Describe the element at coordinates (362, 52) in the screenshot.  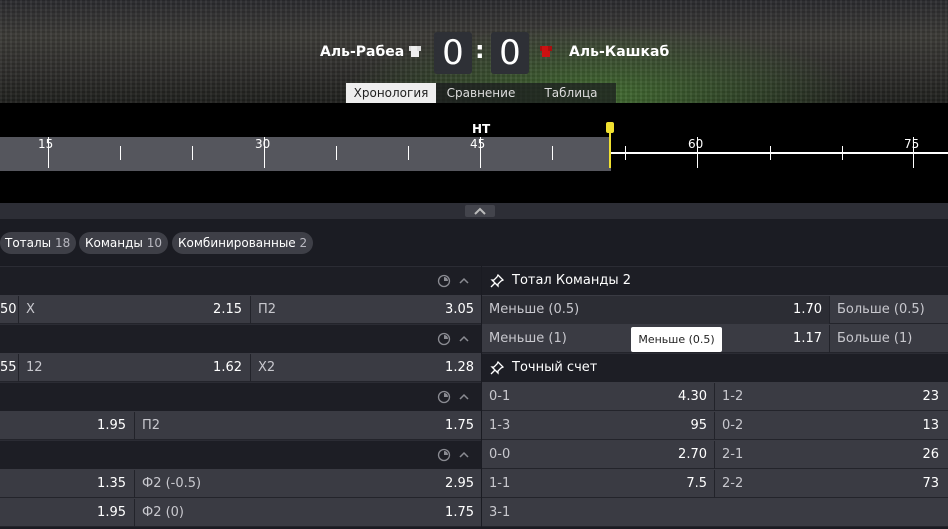
I see `team1-name: Аль-Рабеа` at that location.